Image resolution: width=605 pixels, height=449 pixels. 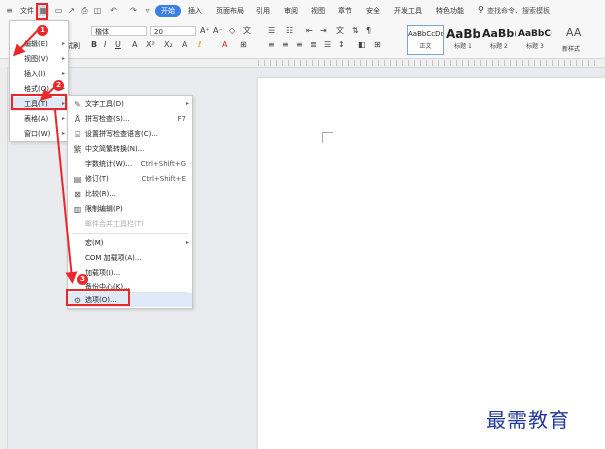 What do you see at coordinates (58, 85) in the screenshot?
I see `step-badge-2: 2` at bounding box center [58, 85].